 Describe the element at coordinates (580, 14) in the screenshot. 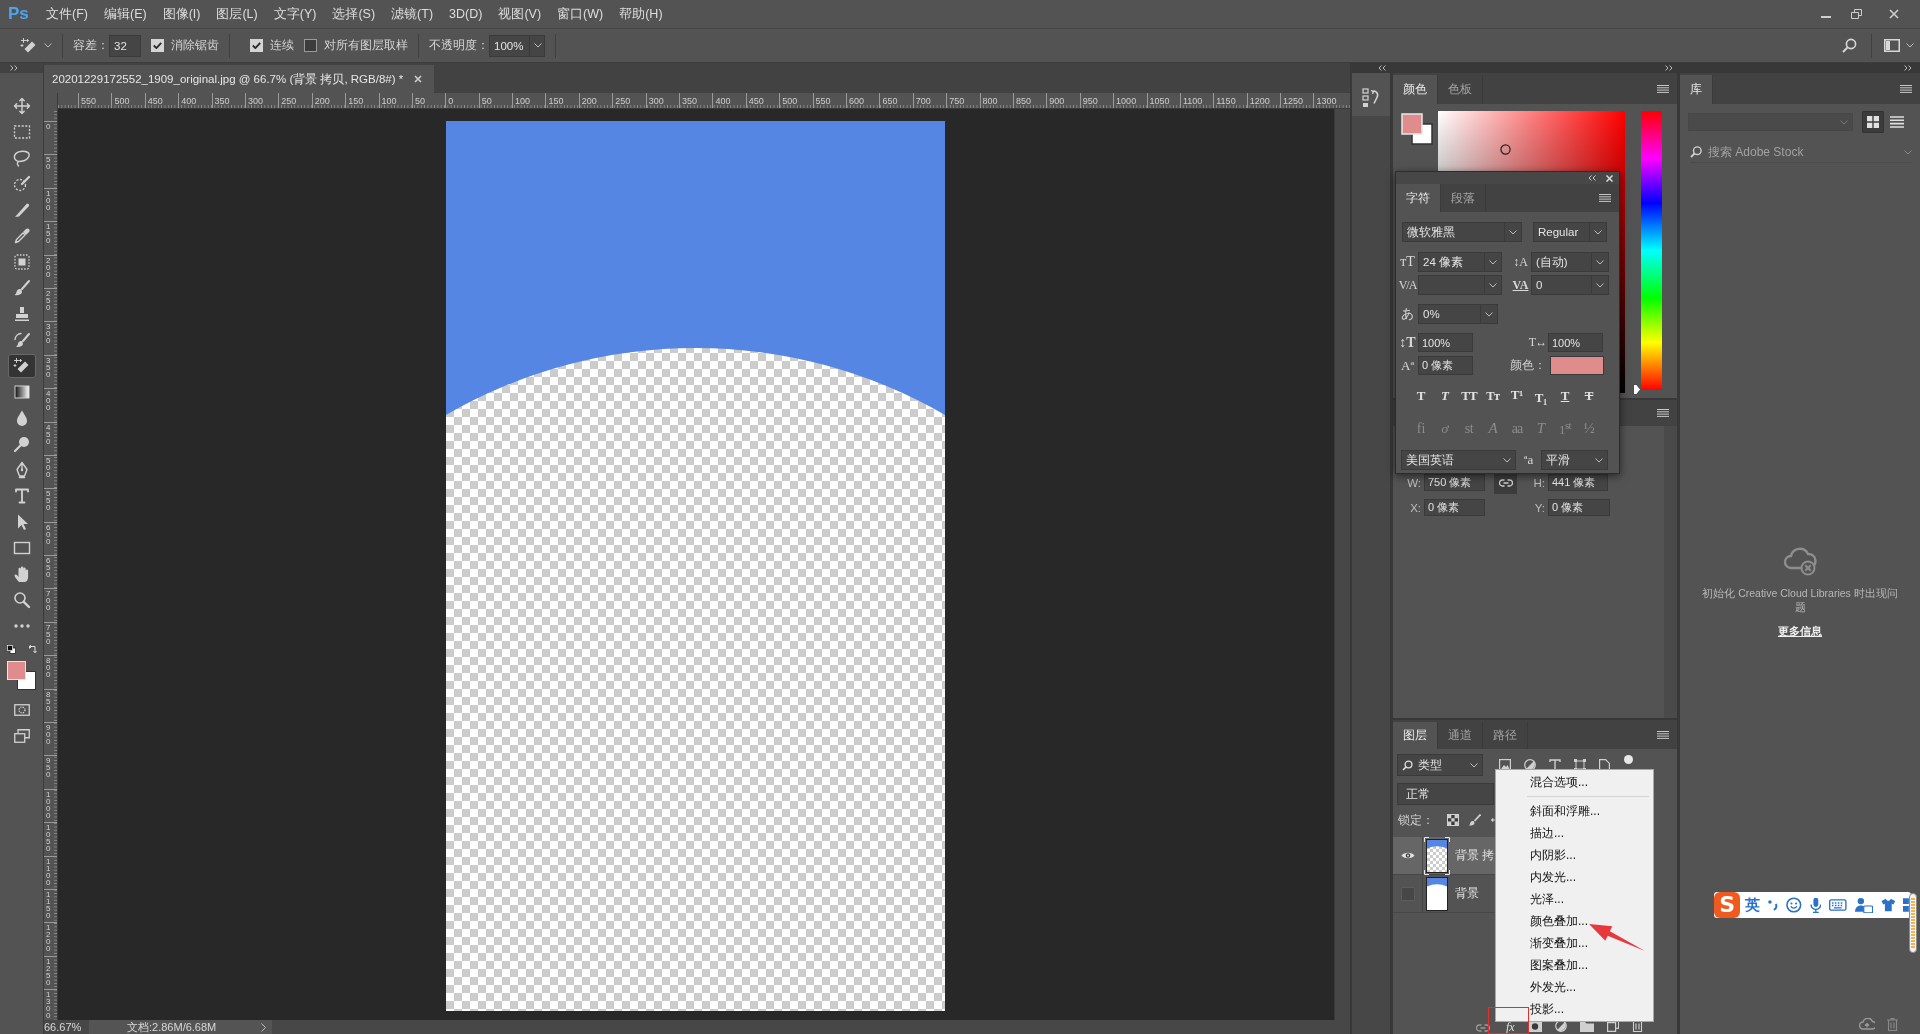

I see `menu-item: 窗口(W)` at that location.